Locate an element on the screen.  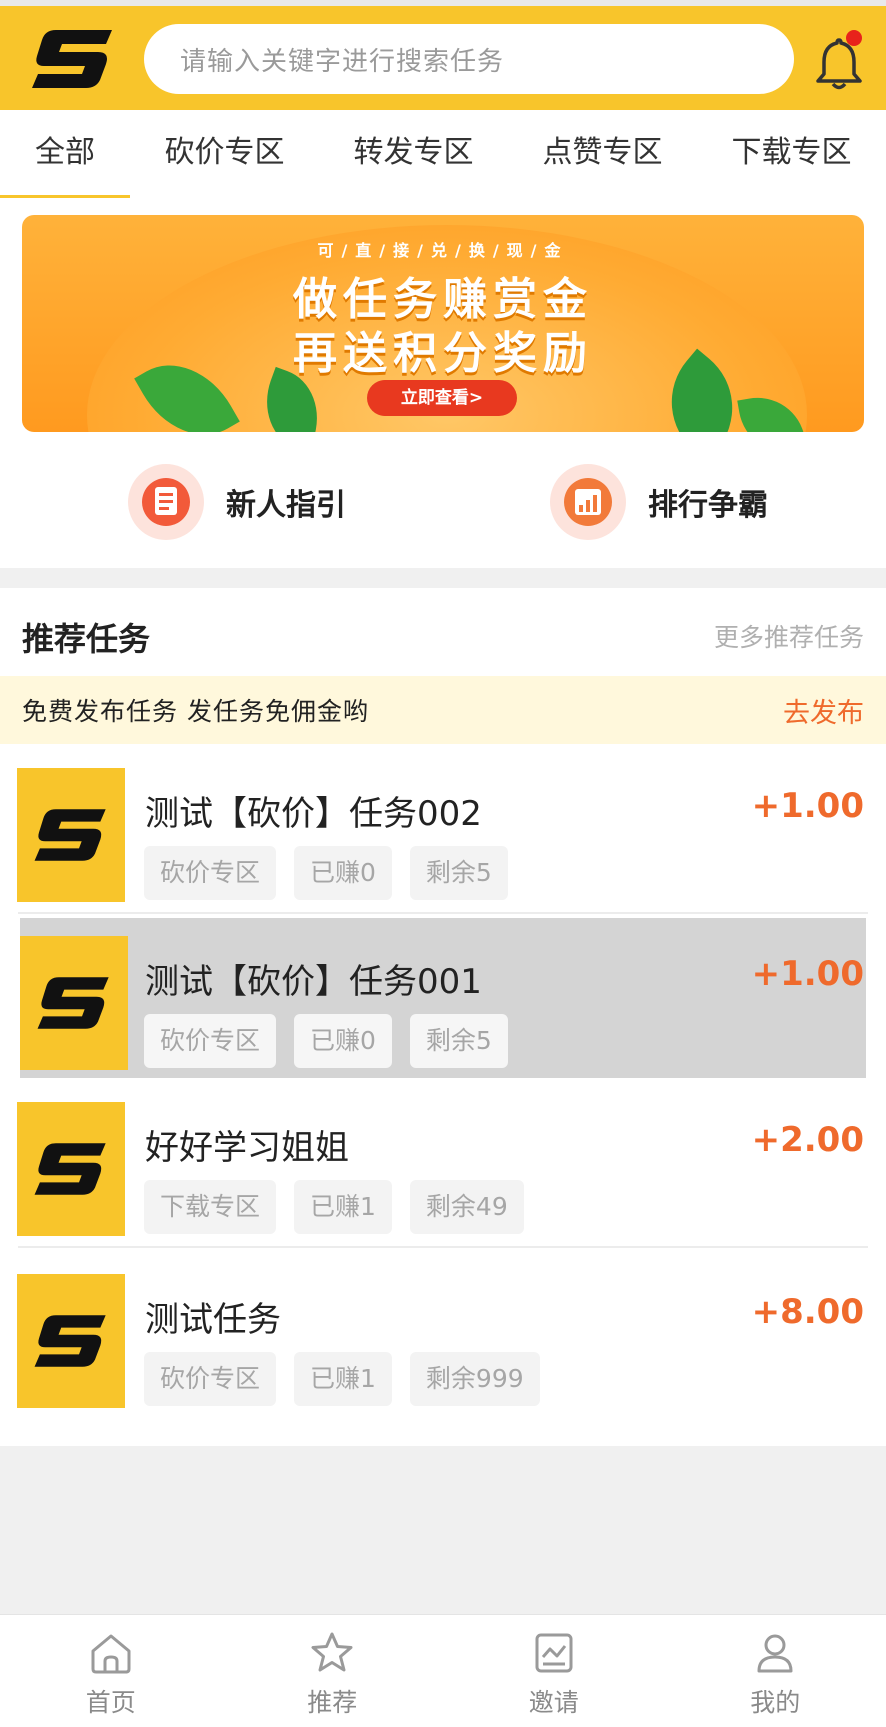
document-icon is located at coordinates (166, 502).